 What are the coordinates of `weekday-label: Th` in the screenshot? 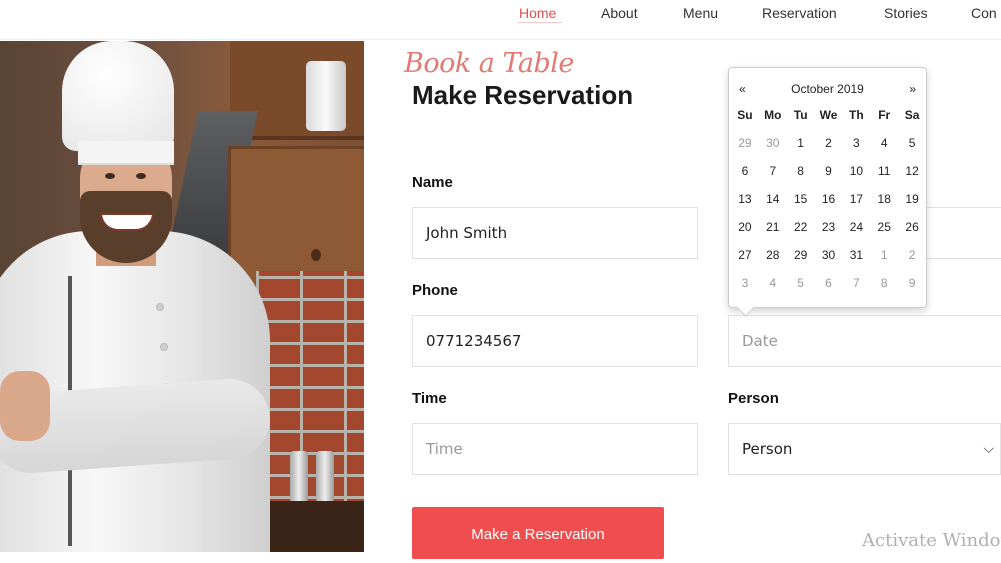 It's located at (856, 115).